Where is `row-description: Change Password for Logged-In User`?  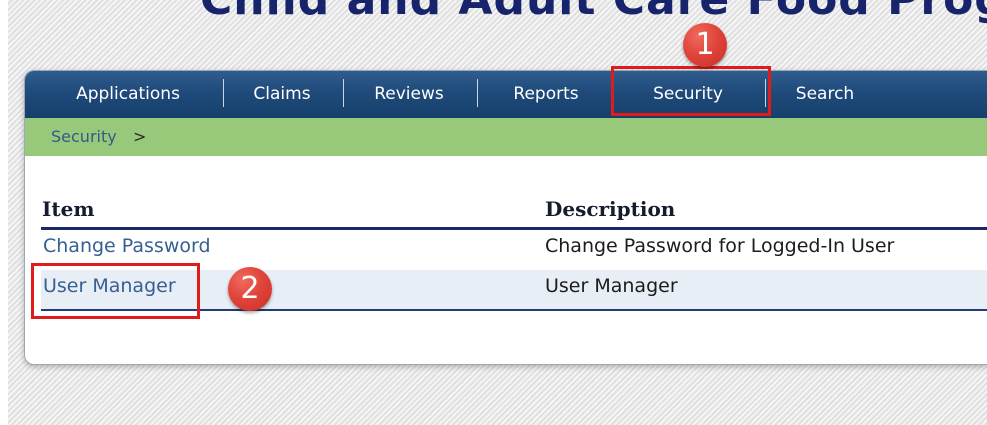
row-description: Change Password for Logged-In User is located at coordinates (720, 246).